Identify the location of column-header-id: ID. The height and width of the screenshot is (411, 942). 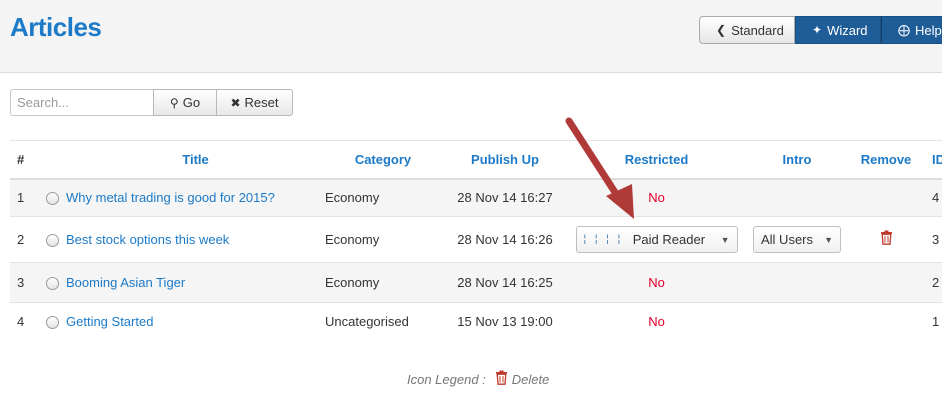
(932, 160).